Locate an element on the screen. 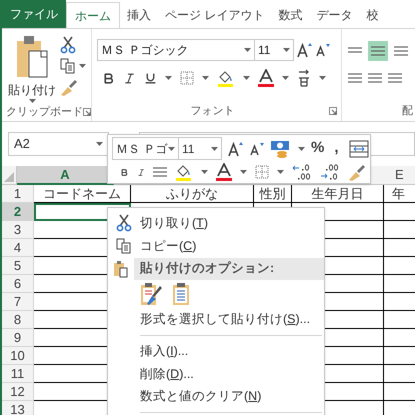  align-middle-icon is located at coordinates (378, 51).